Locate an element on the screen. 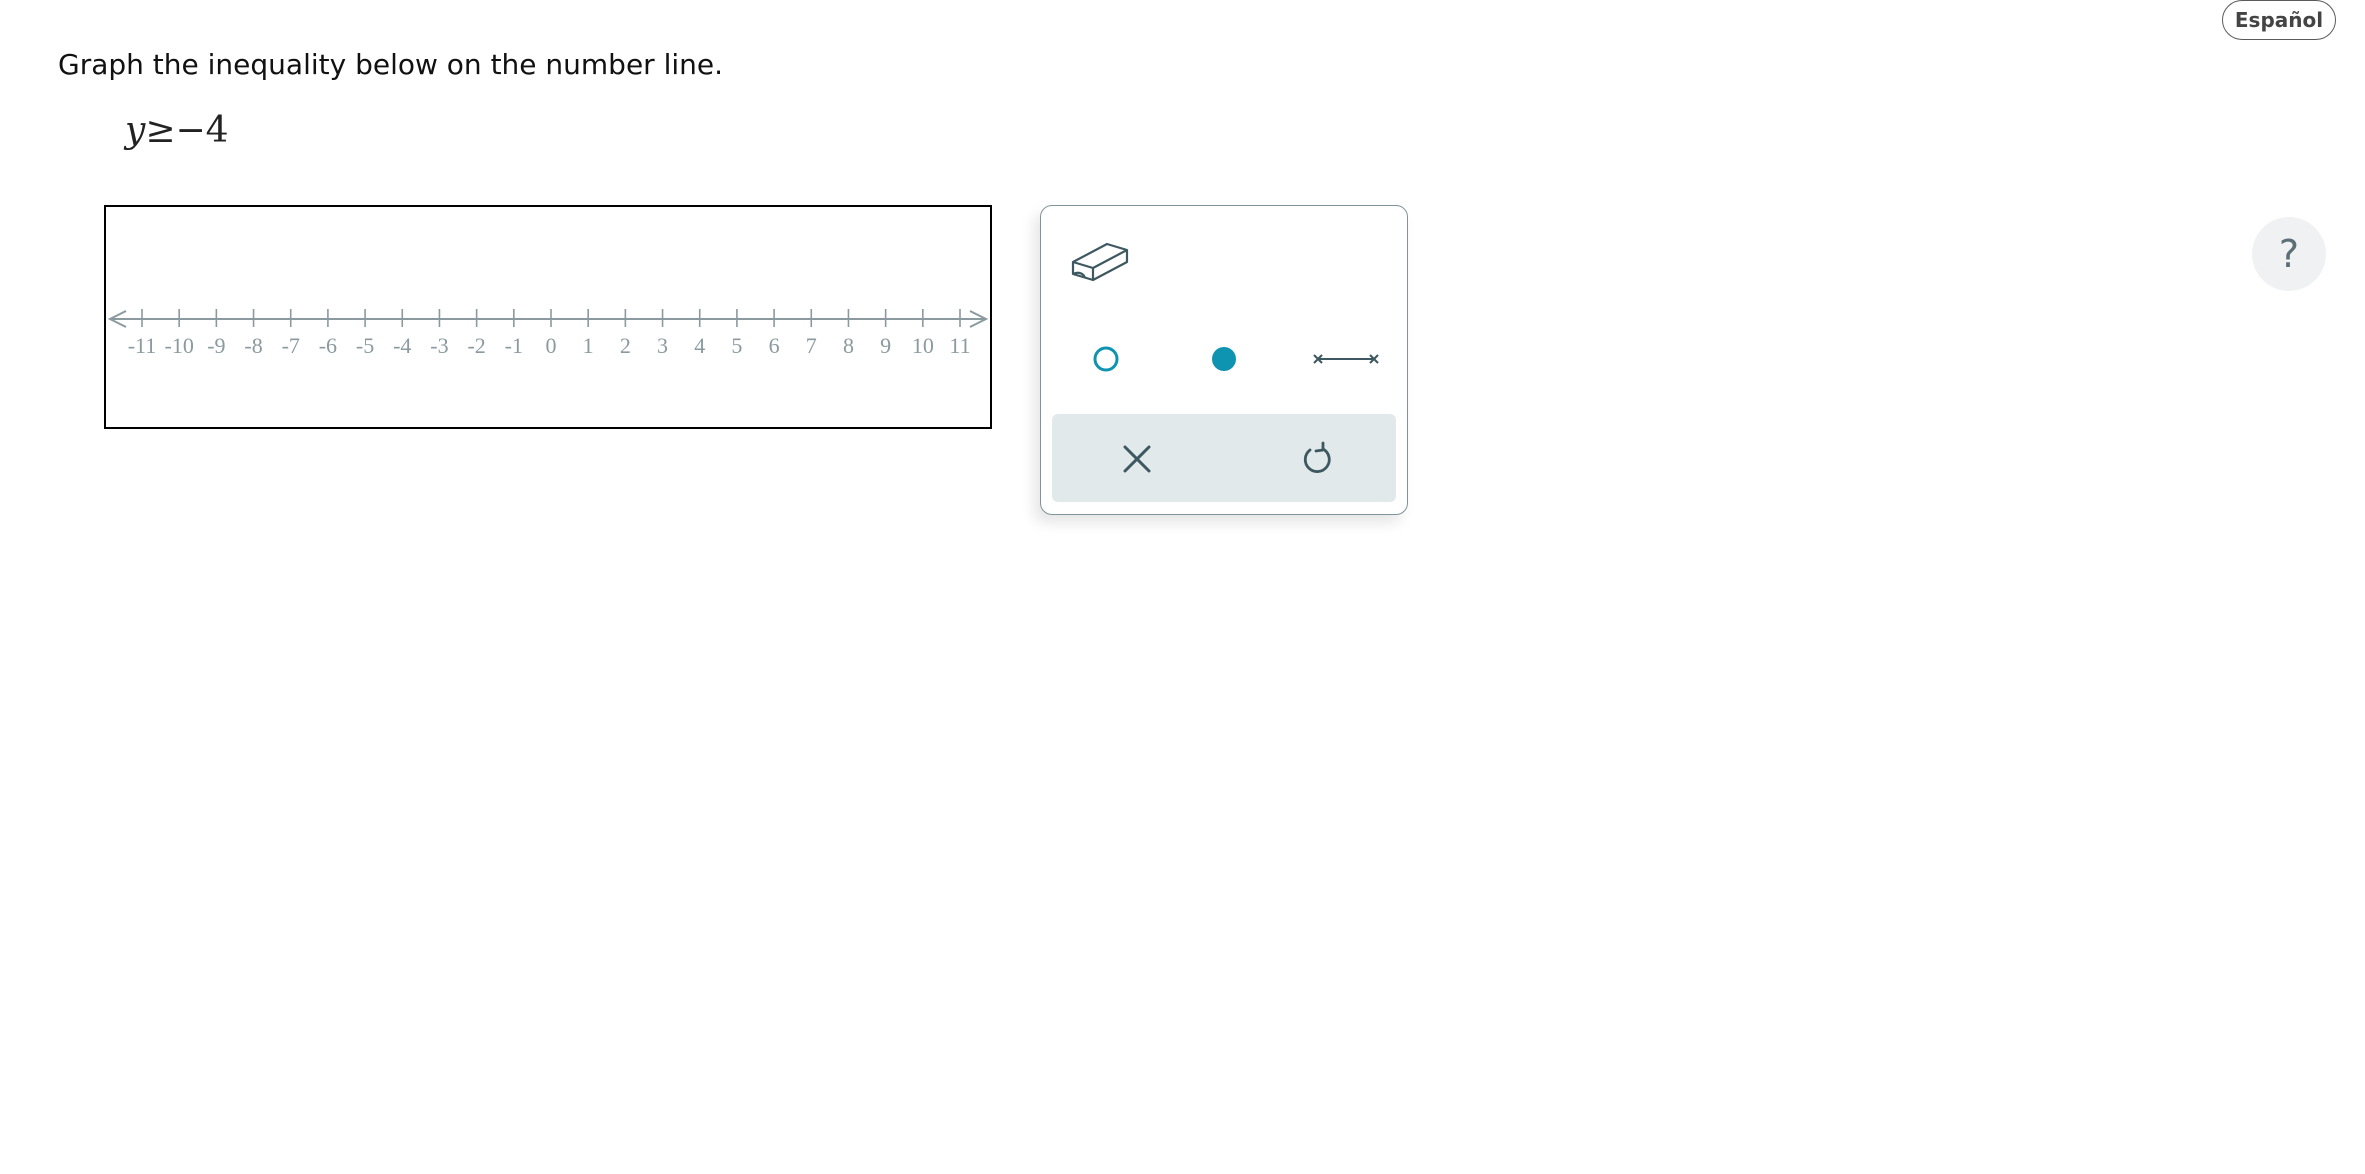 Image resolution: width=2365 pixels, height=1174 pixels. undo-icon is located at coordinates (1317, 457).